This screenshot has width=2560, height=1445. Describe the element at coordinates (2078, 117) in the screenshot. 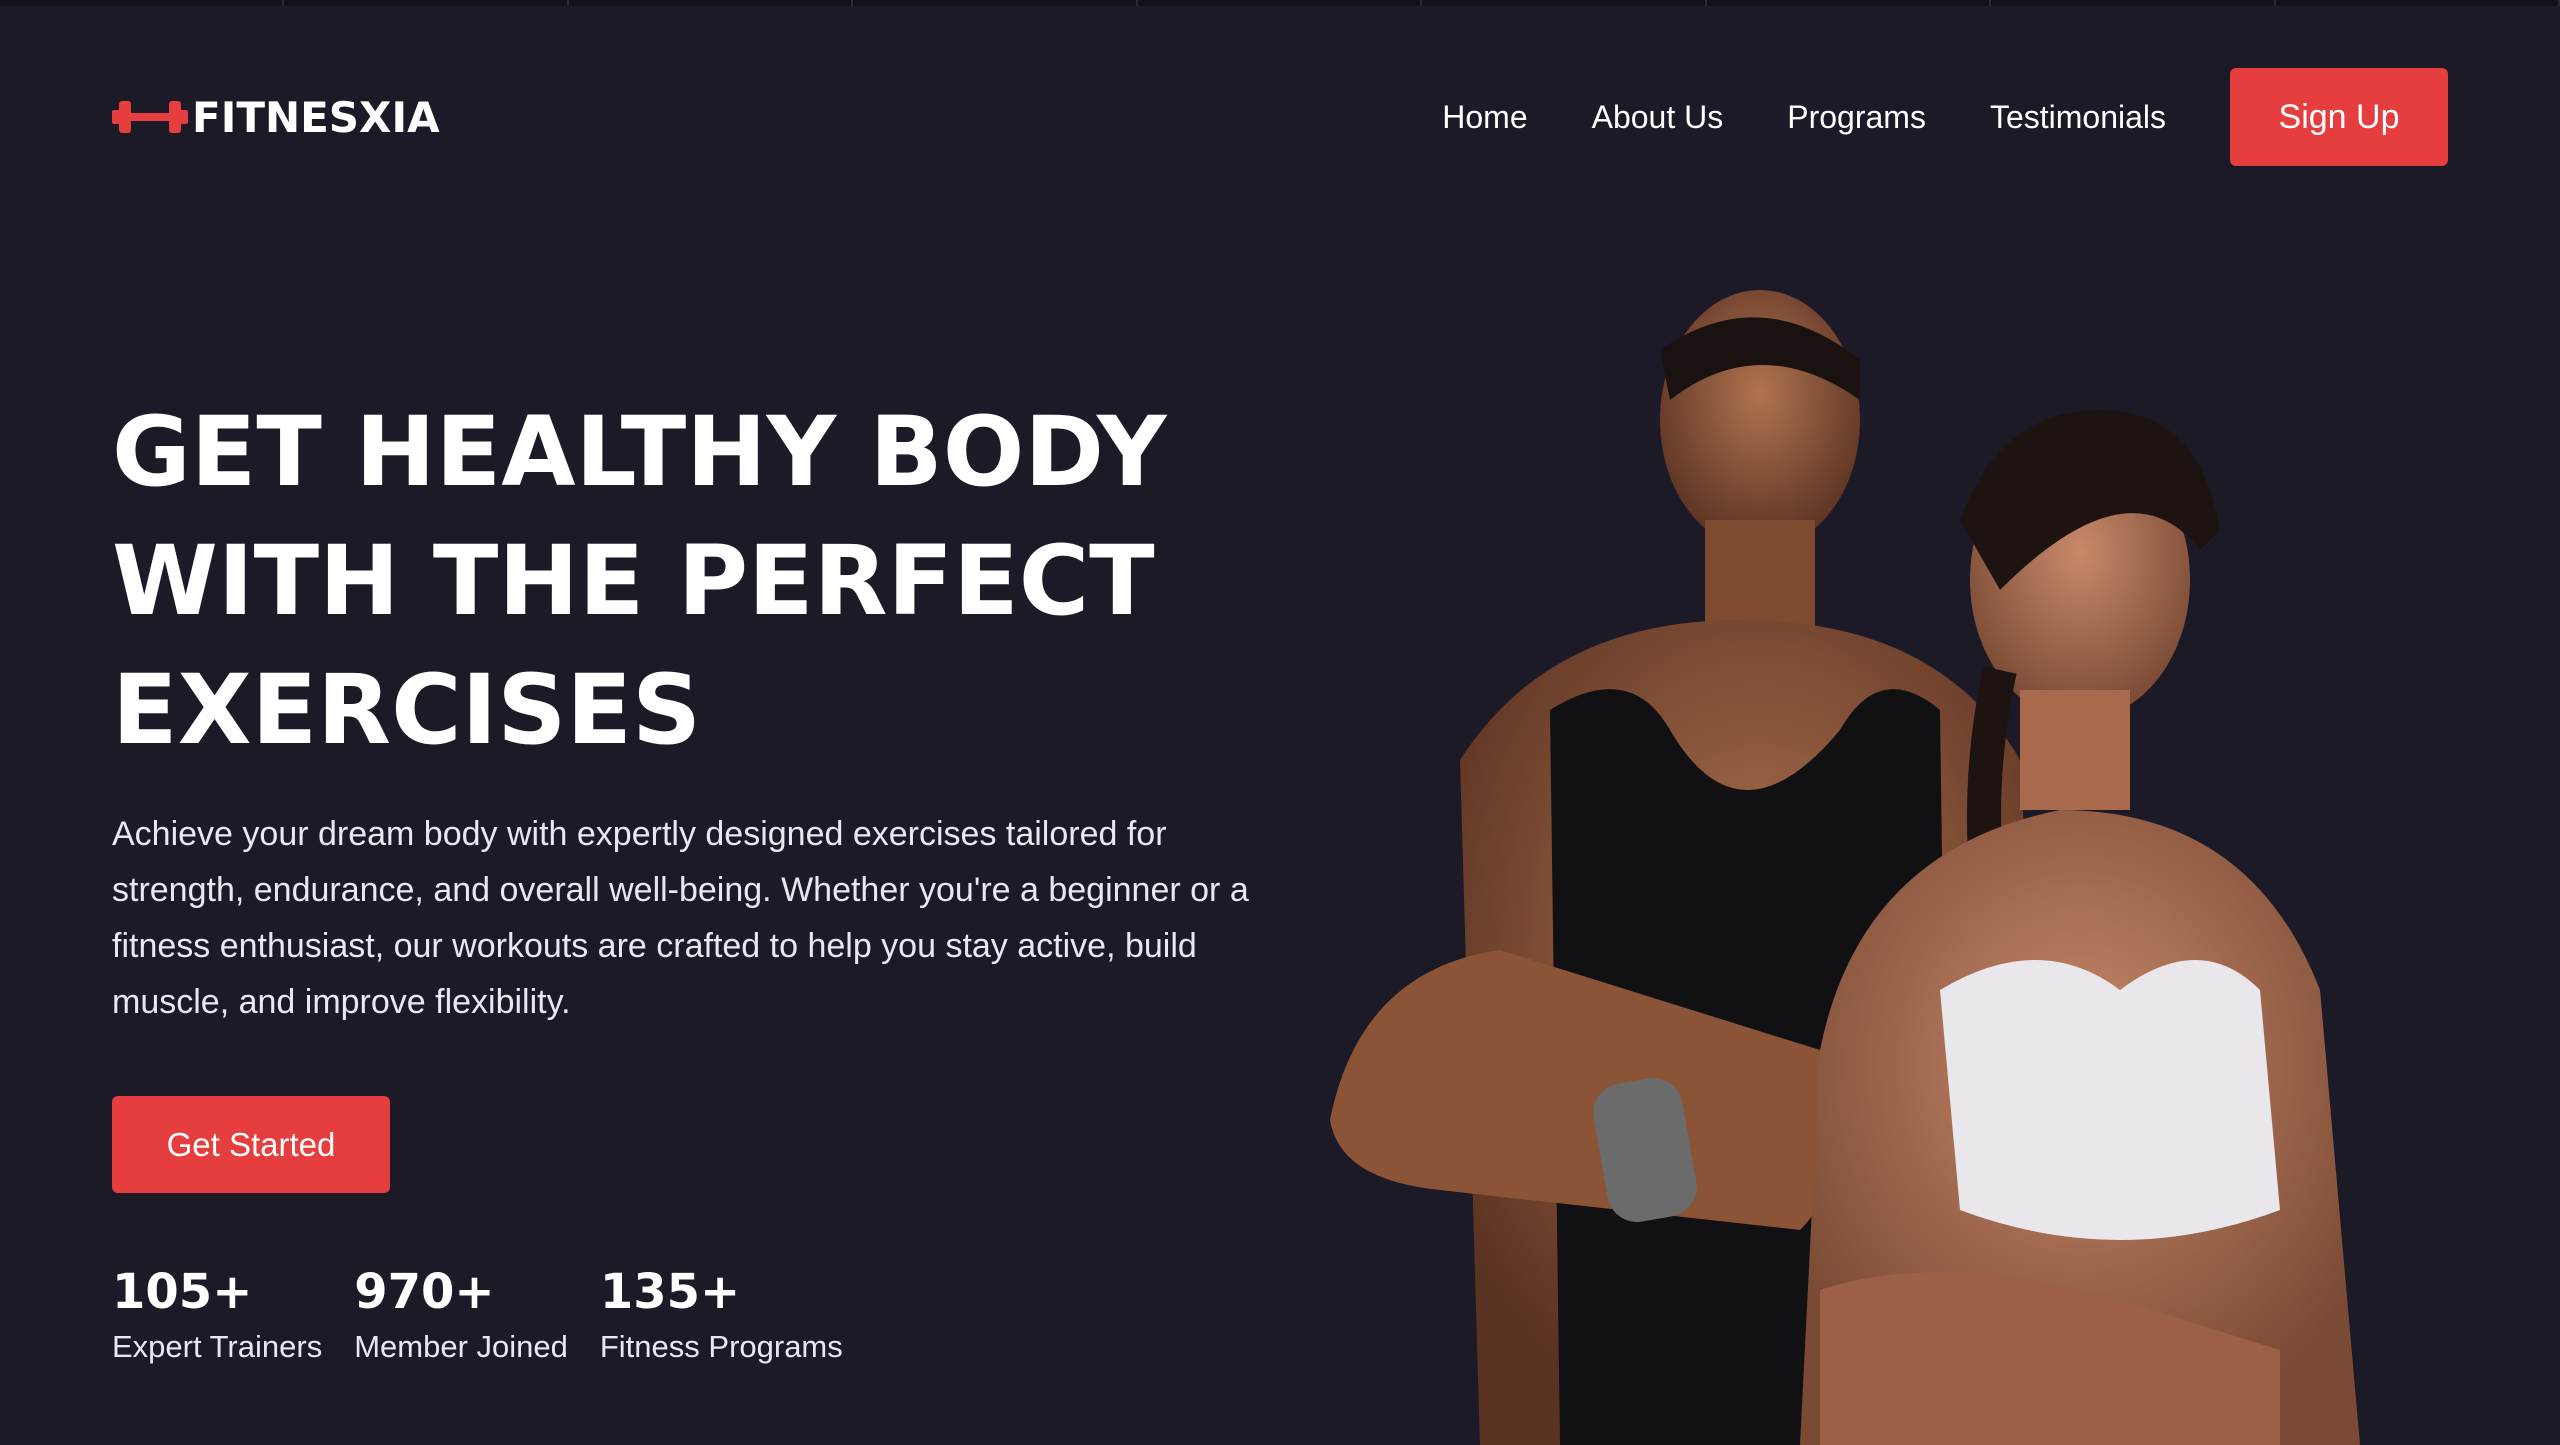

I see `nav-link-testimonials: Testimonials` at that location.